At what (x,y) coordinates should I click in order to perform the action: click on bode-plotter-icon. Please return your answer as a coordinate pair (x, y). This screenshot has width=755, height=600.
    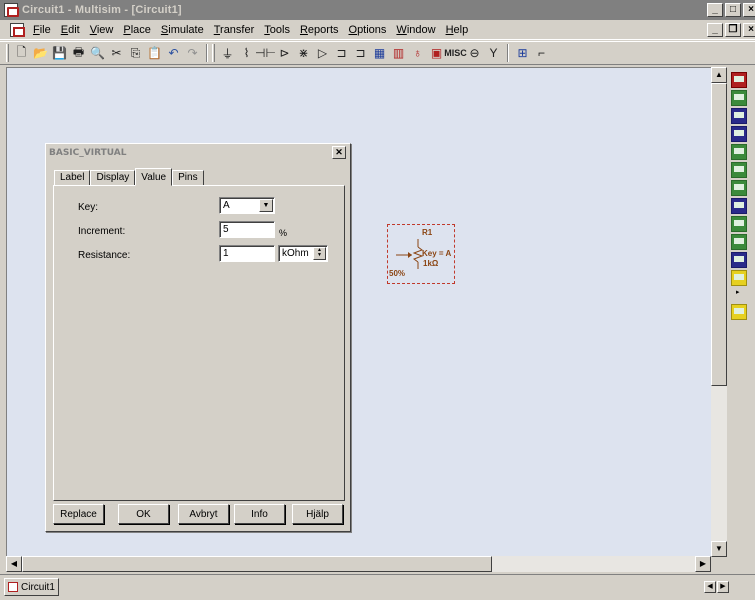
    Looking at the image, I should click on (739, 170).